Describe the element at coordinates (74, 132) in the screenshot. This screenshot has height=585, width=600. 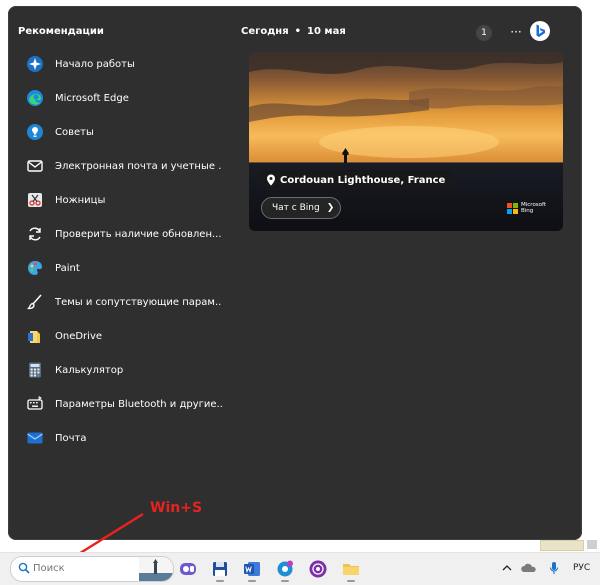
I see `rec-item-label: Советы` at that location.